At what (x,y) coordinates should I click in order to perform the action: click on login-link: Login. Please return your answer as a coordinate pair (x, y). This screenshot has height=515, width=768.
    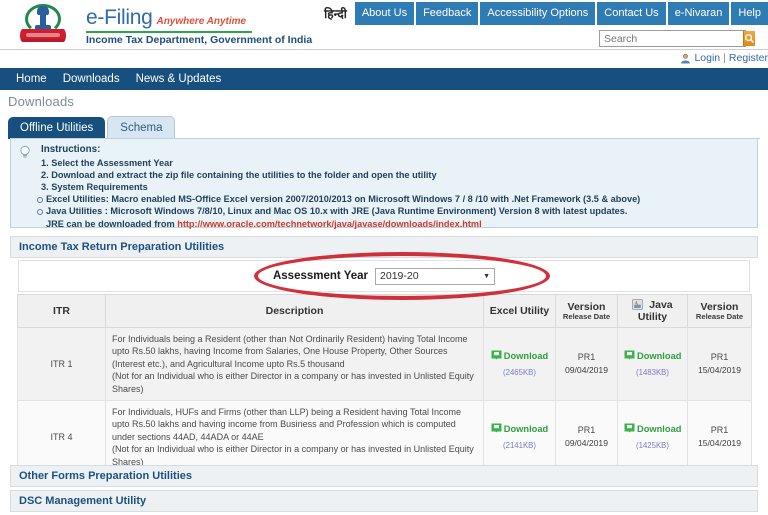
    Looking at the image, I should click on (707, 58).